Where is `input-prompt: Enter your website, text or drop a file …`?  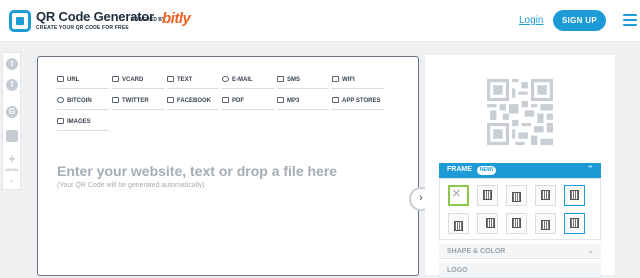 input-prompt: Enter your website, text or drop a file … is located at coordinates (197, 171).